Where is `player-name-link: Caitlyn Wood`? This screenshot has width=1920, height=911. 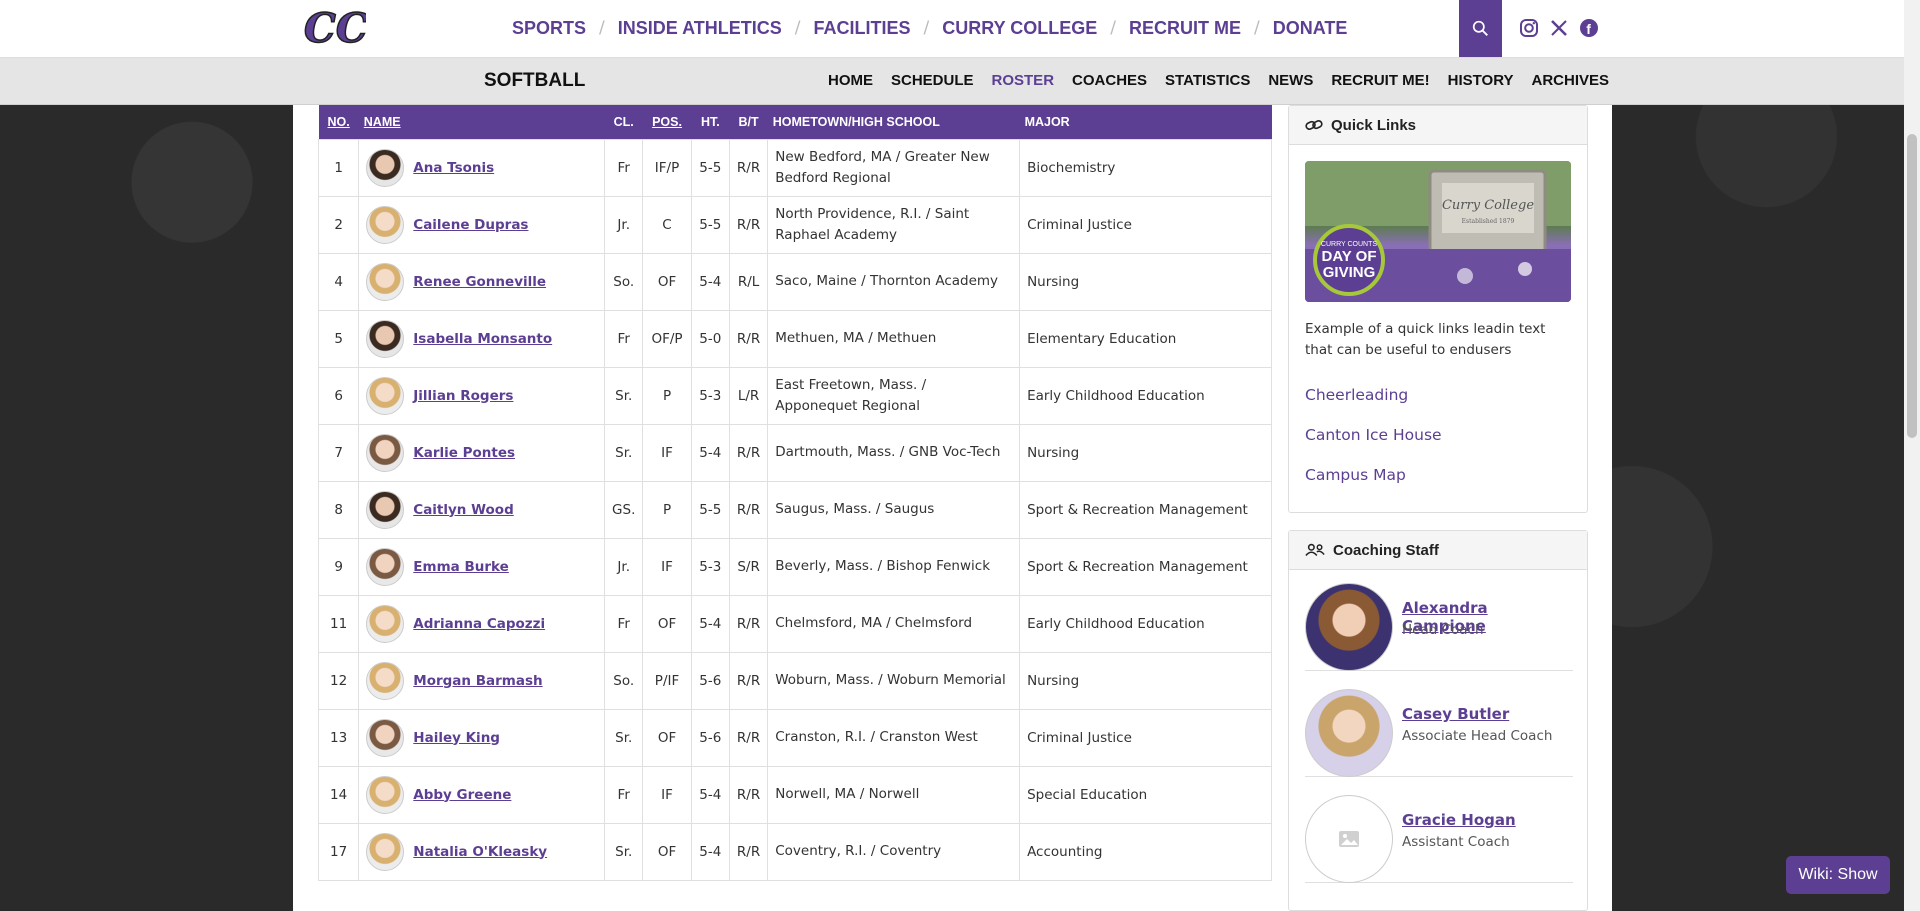
player-name-link: Caitlyn Wood is located at coordinates (463, 510).